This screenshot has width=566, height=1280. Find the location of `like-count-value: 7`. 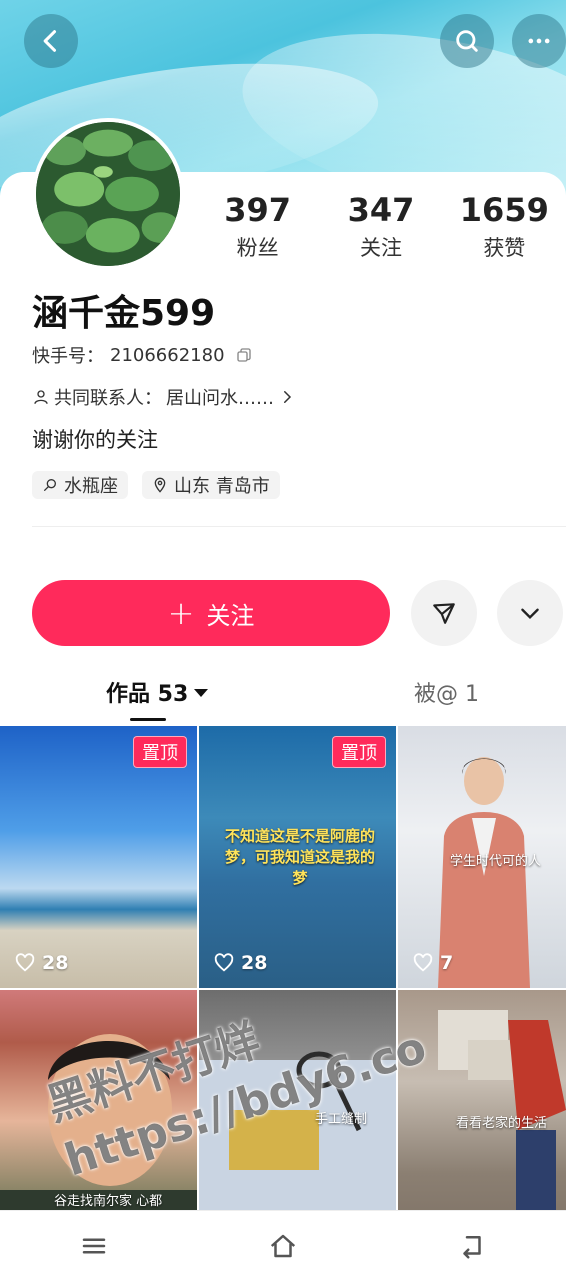

like-count-value: 7 is located at coordinates (447, 963).